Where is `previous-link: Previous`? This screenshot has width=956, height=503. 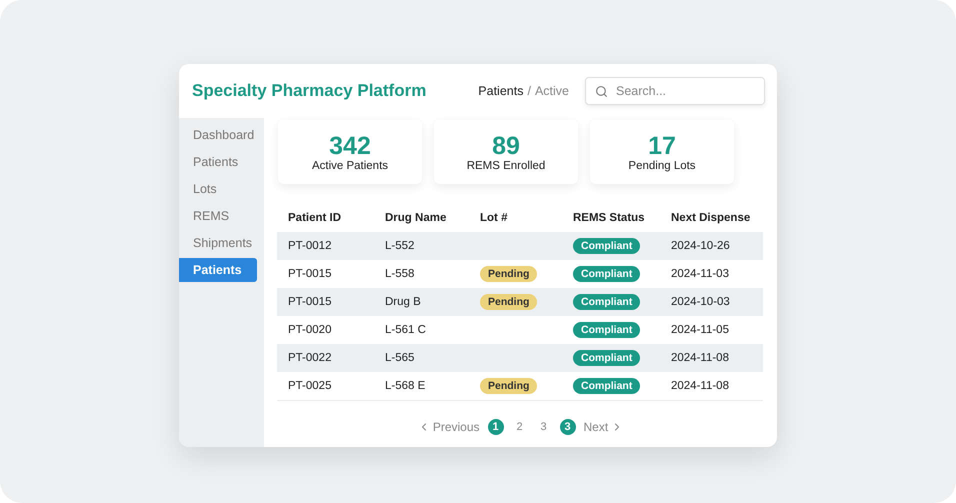 previous-link: Previous is located at coordinates (449, 427).